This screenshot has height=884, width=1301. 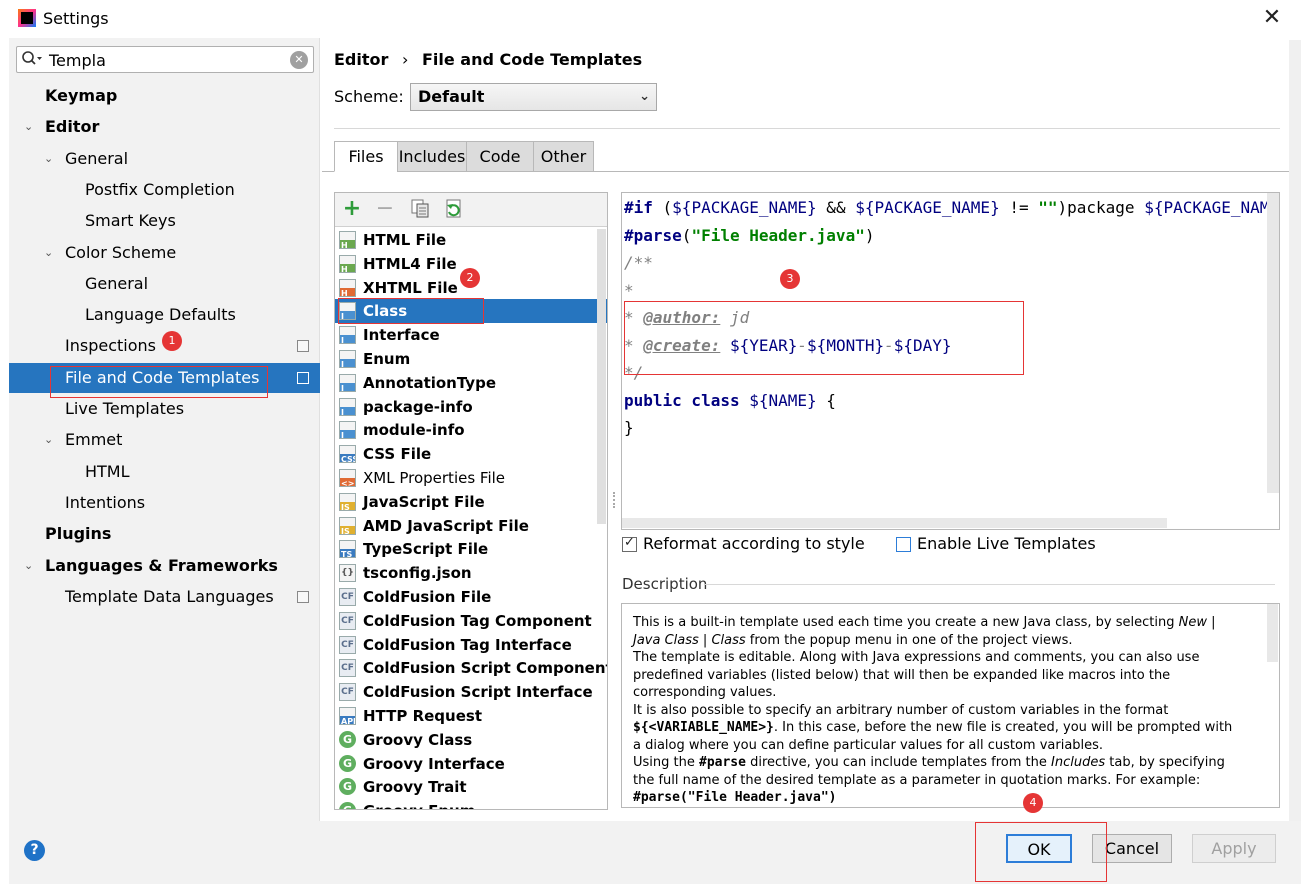 What do you see at coordinates (299, 60) in the screenshot?
I see `clear-search-icon: ✕` at bounding box center [299, 60].